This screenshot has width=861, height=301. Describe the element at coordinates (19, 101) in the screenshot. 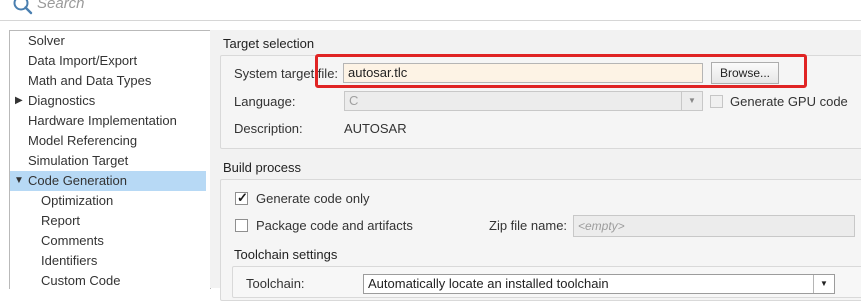

I see `expand-arrow-icon: ▶` at that location.